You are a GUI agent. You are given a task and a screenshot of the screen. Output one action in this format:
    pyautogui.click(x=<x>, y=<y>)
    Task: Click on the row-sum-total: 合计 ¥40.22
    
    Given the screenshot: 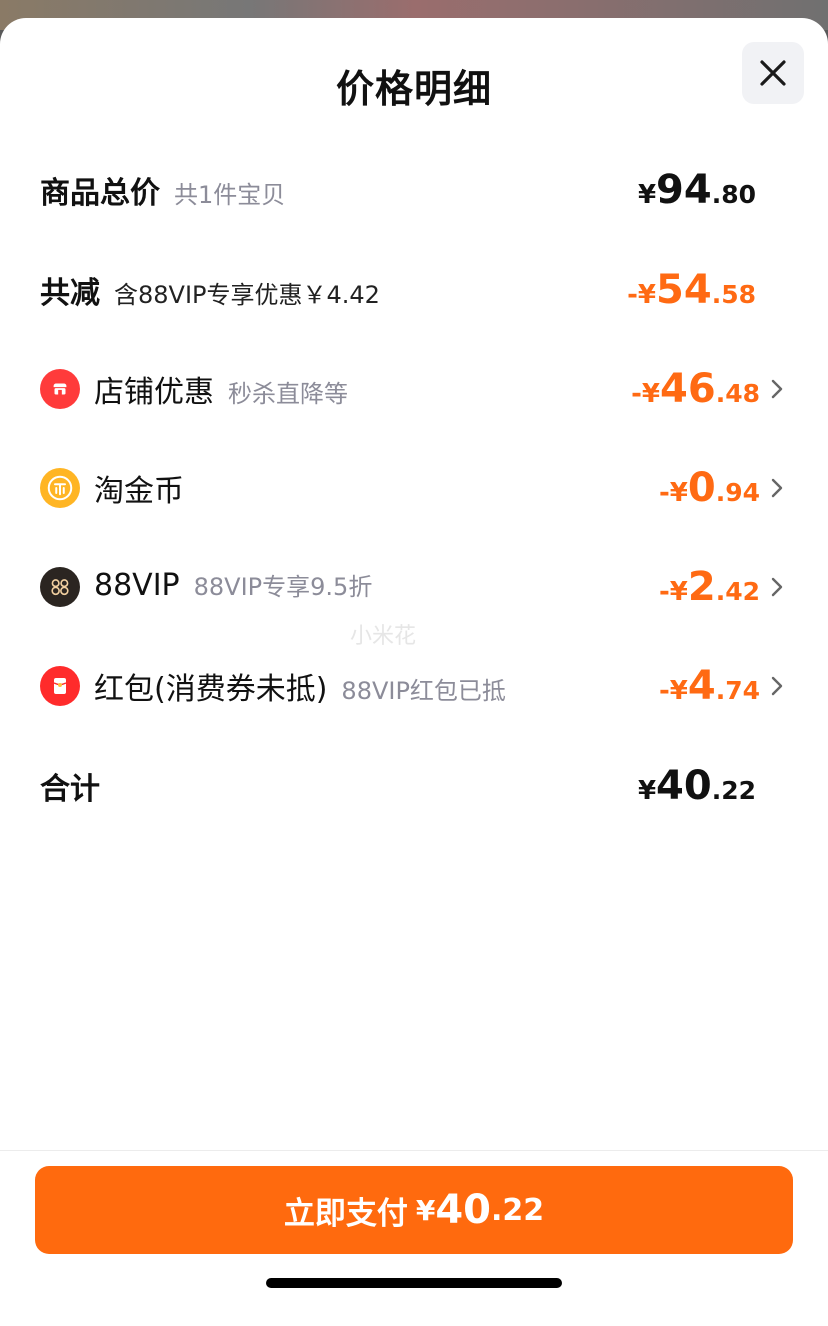 What is the action you would take?
    pyautogui.click(x=414, y=786)
    